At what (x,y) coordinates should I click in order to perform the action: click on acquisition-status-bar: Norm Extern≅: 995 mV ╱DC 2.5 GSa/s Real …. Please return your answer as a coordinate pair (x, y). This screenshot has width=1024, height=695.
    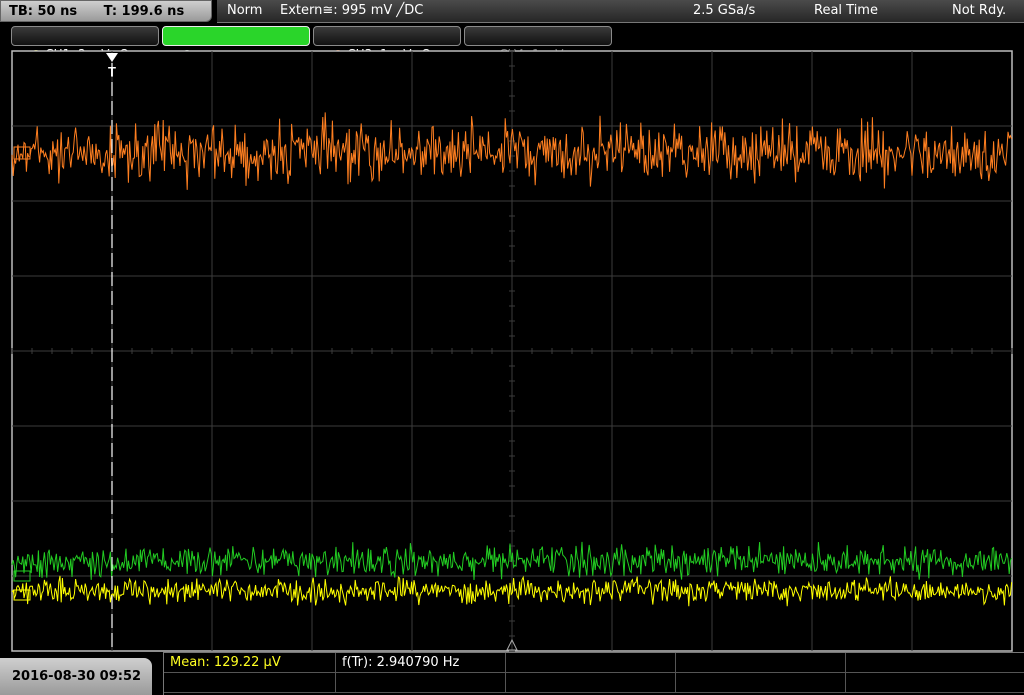
    Looking at the image, I should click on (620, 11).